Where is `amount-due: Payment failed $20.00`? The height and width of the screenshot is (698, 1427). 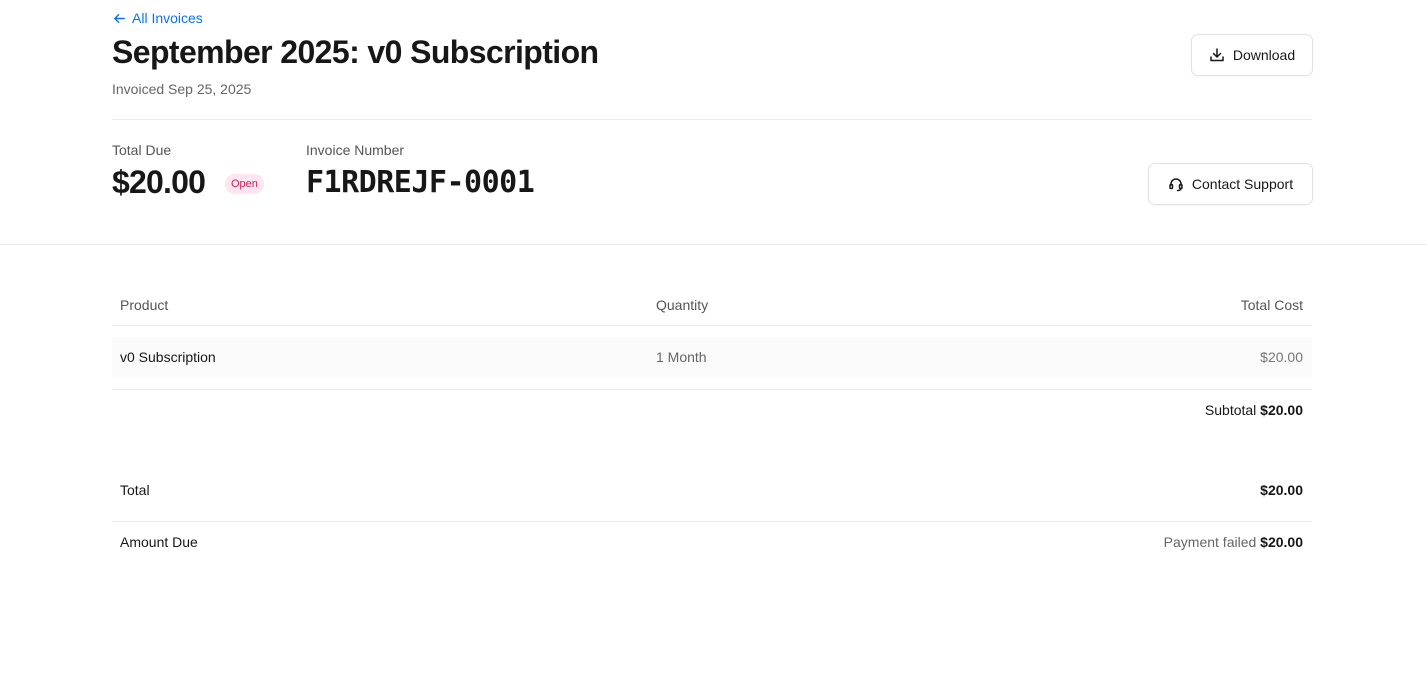 amount-due: Payment failed $20.00 is located at coordinates (1233, 542).